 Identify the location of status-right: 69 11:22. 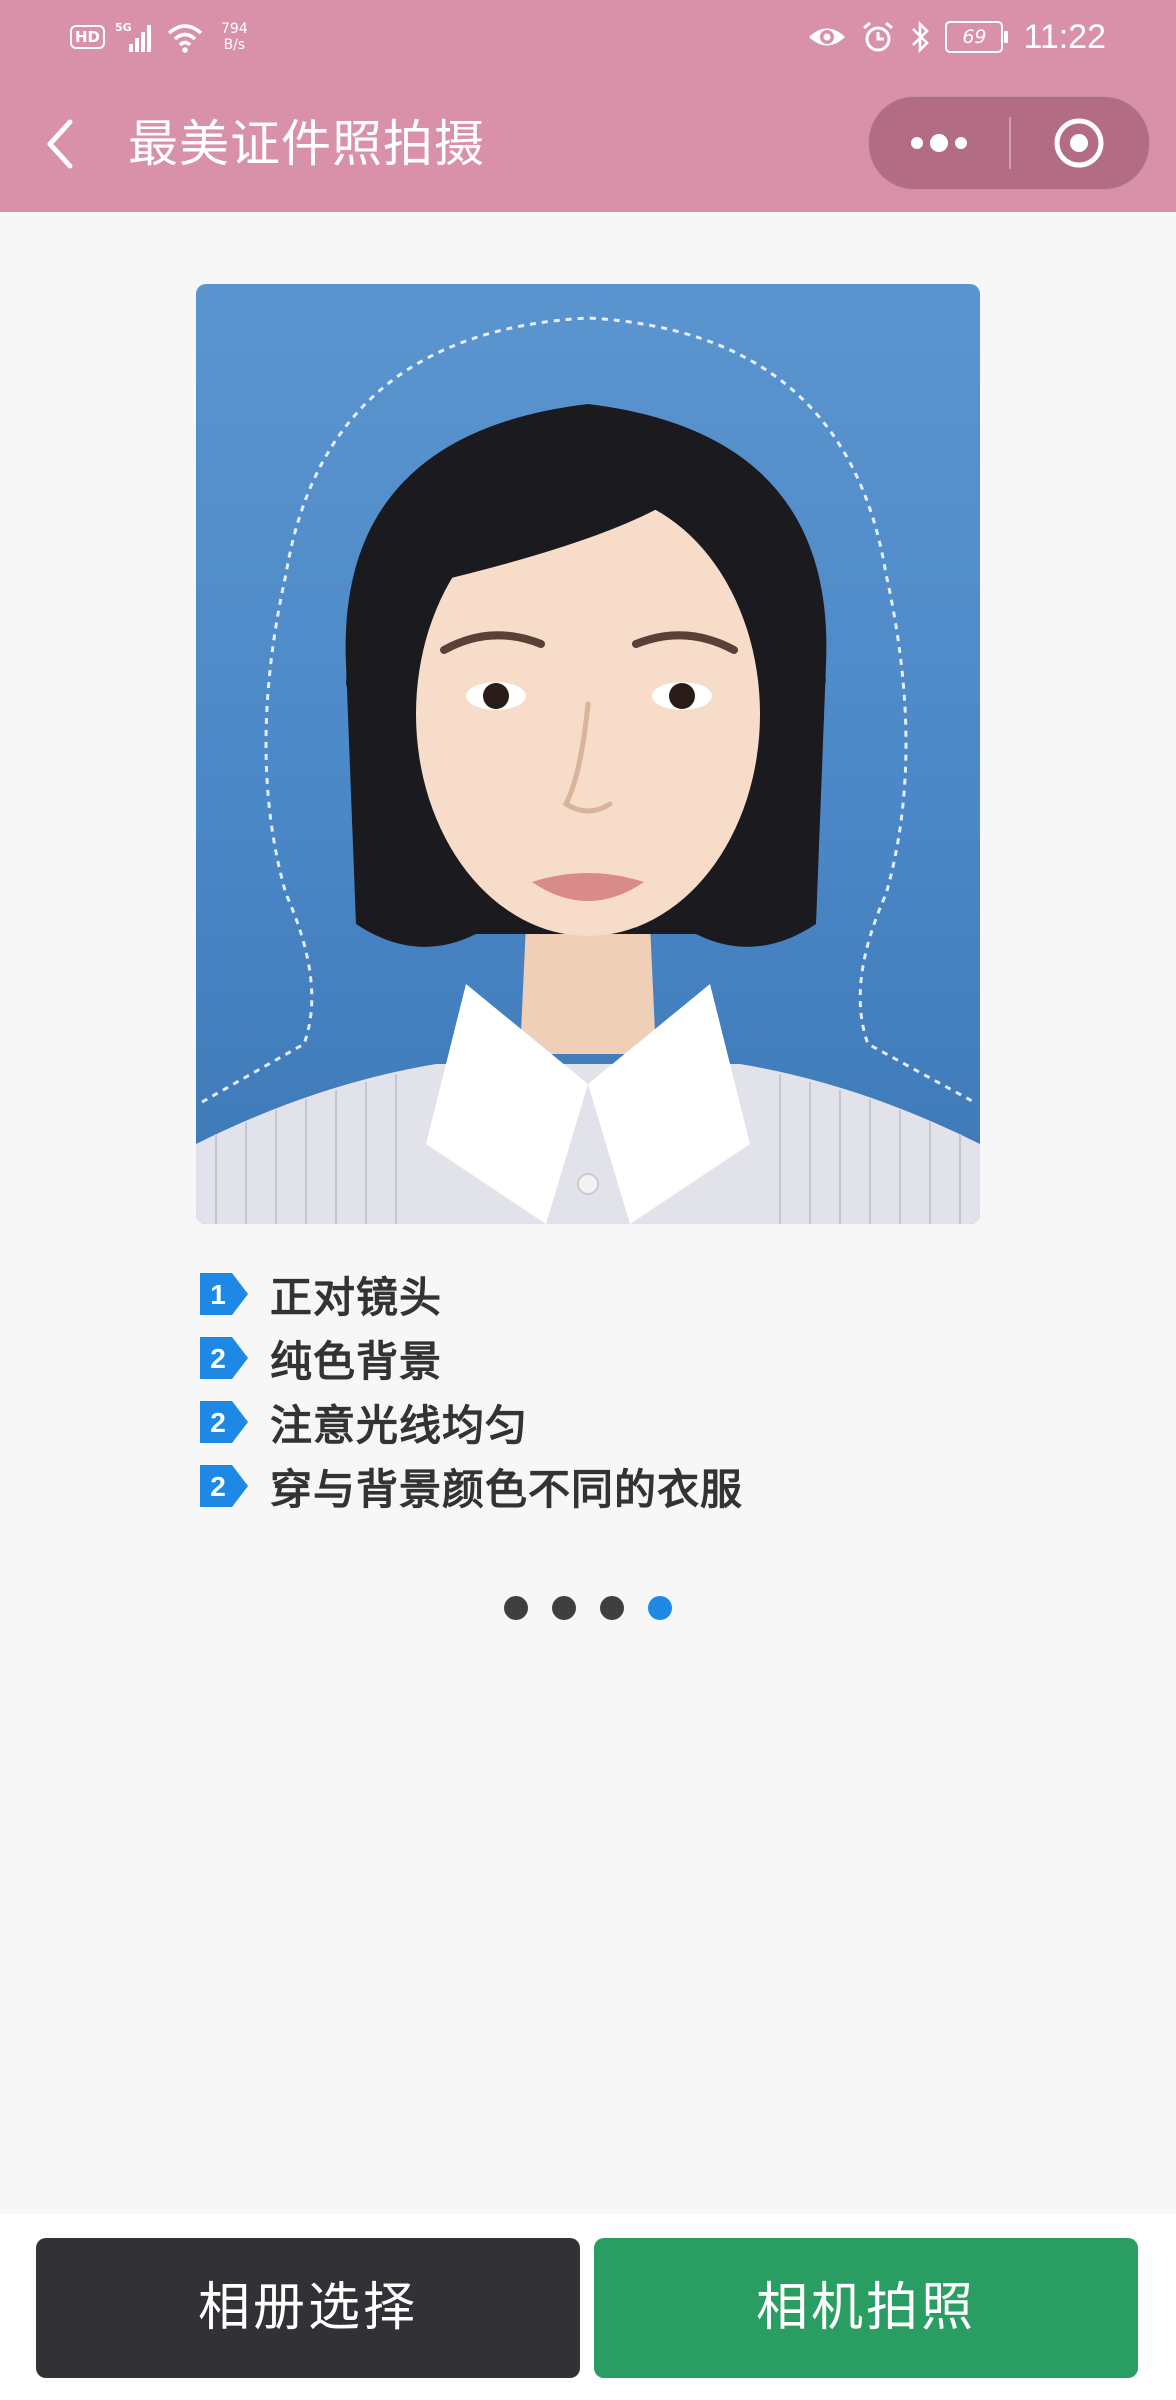
(956, 37).